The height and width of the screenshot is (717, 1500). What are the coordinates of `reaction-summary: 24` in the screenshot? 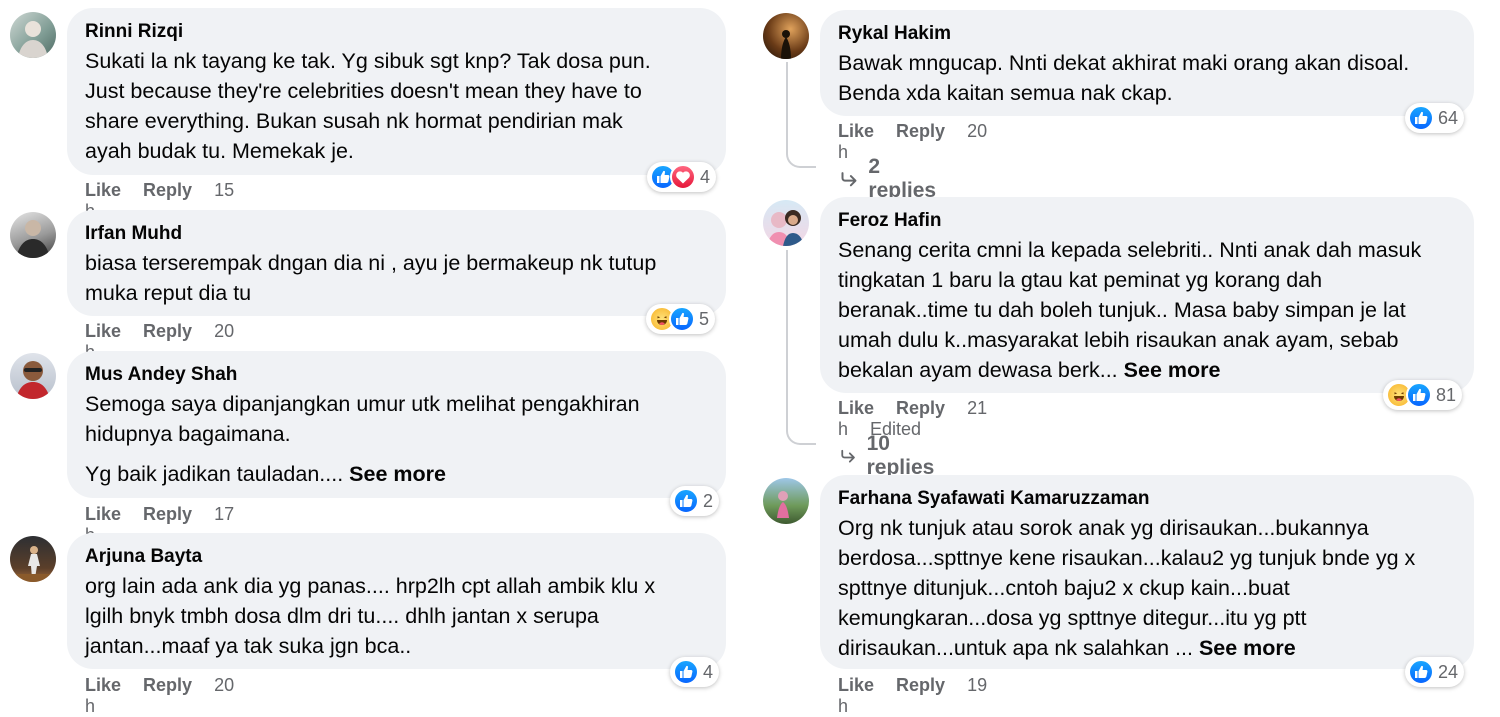 It's located at (1435, 672).